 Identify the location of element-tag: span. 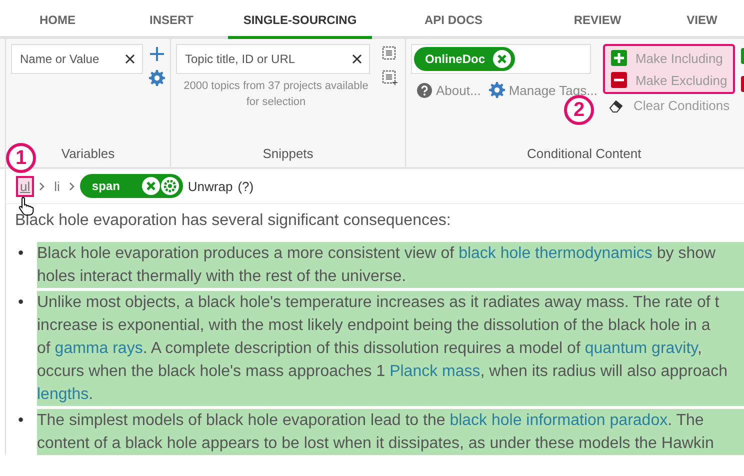
(131, 186).